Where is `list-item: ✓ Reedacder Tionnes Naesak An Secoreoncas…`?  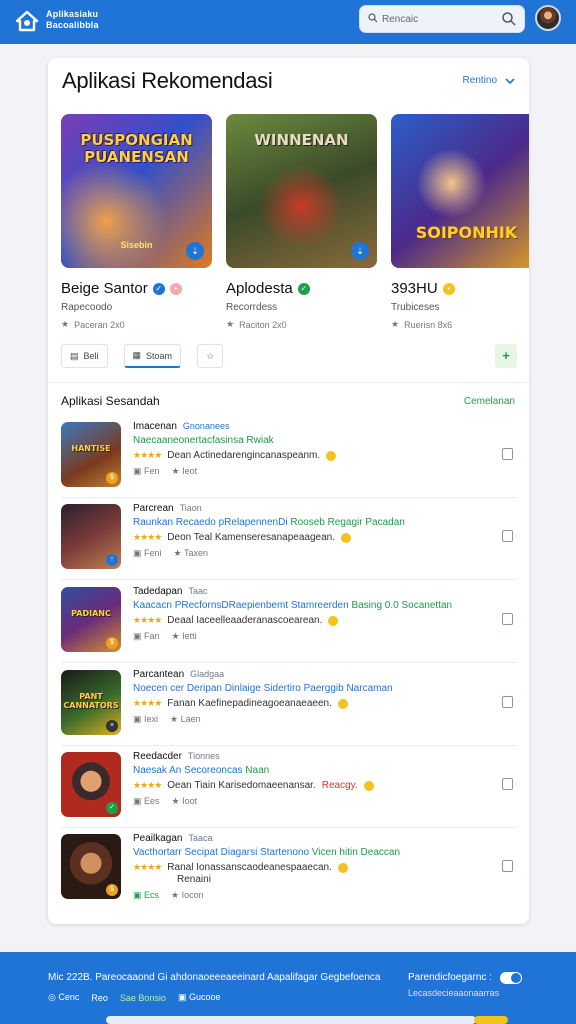 list-item: ✓ Reedacder Tionnes Naesak An Secoreoncas… is located at coordinates (289, 788).